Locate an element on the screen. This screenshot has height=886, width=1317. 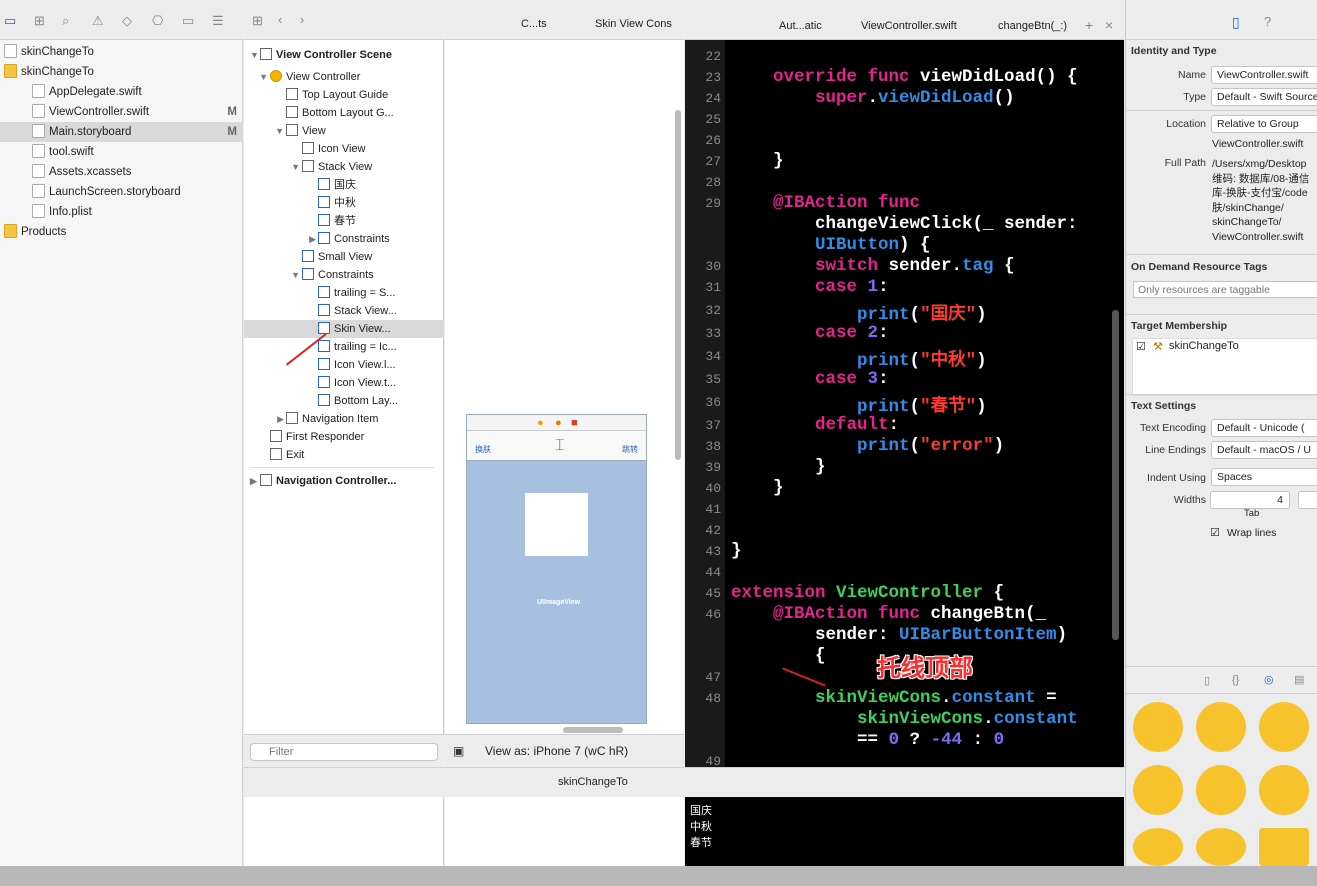
outline-item: 国庆 is located at coordinates (344, 185).